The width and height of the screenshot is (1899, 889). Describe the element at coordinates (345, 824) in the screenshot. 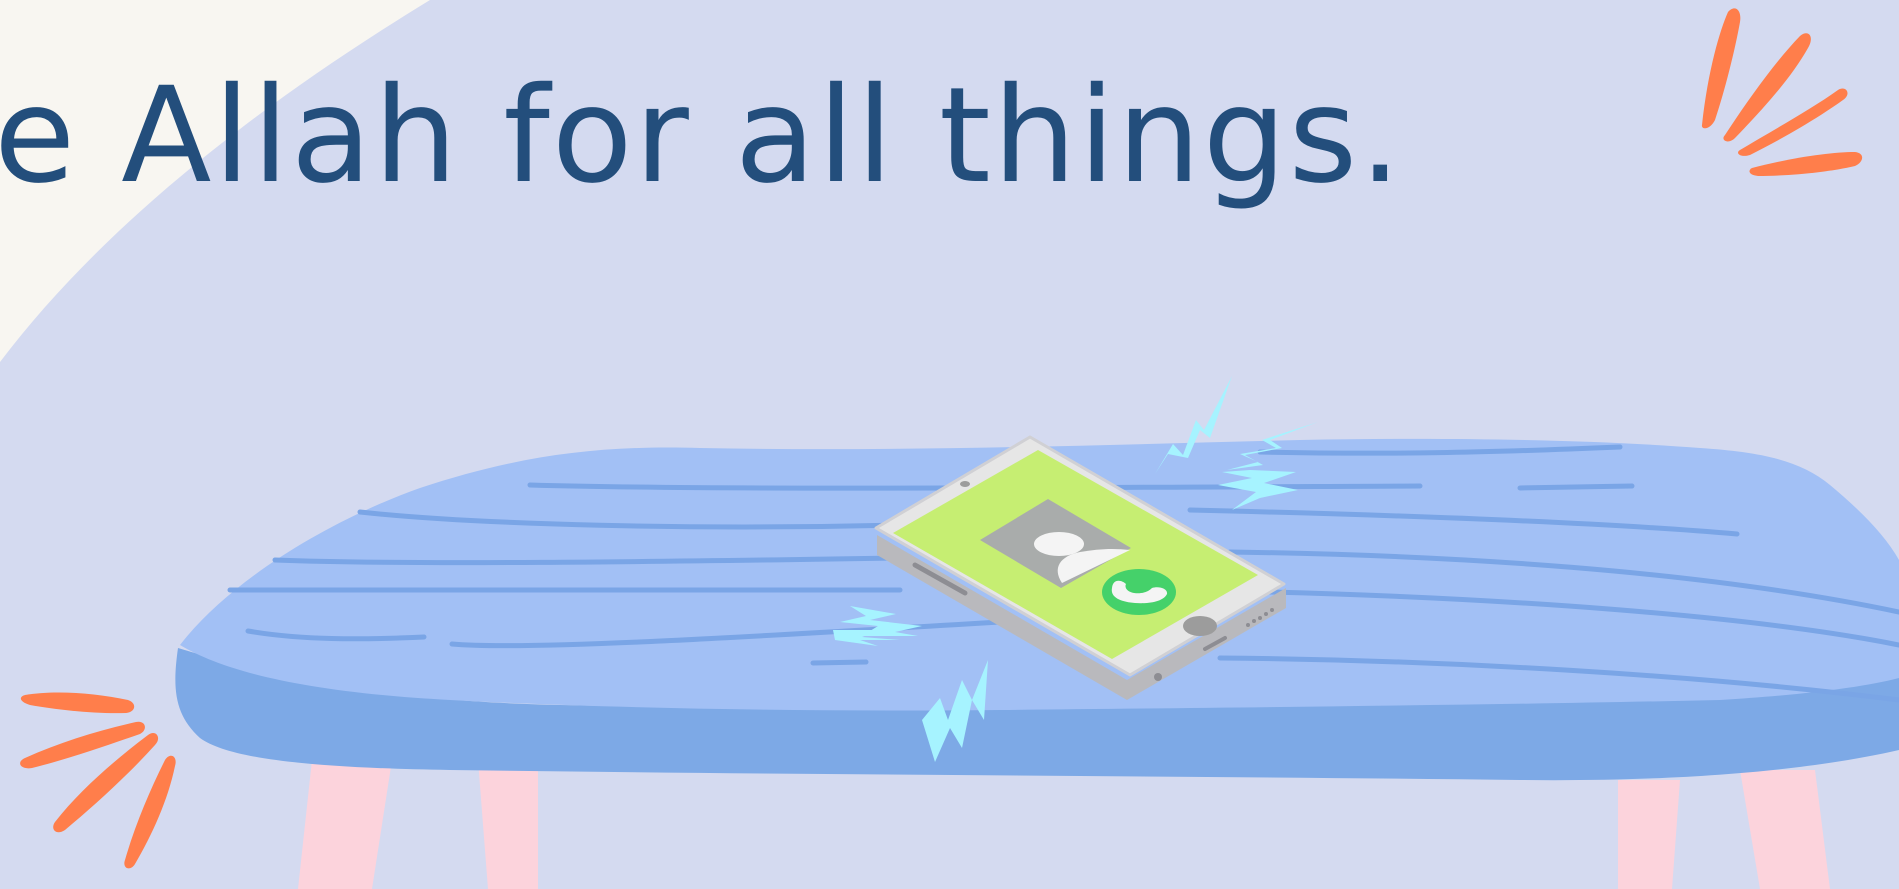

I see `table-leg-front-left` at that location.